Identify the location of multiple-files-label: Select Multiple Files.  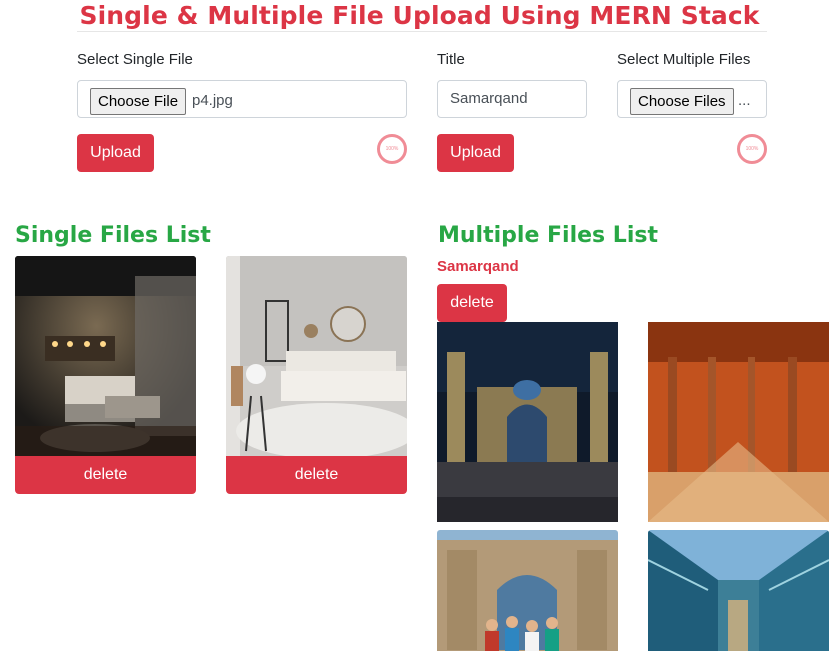
(684, 59).